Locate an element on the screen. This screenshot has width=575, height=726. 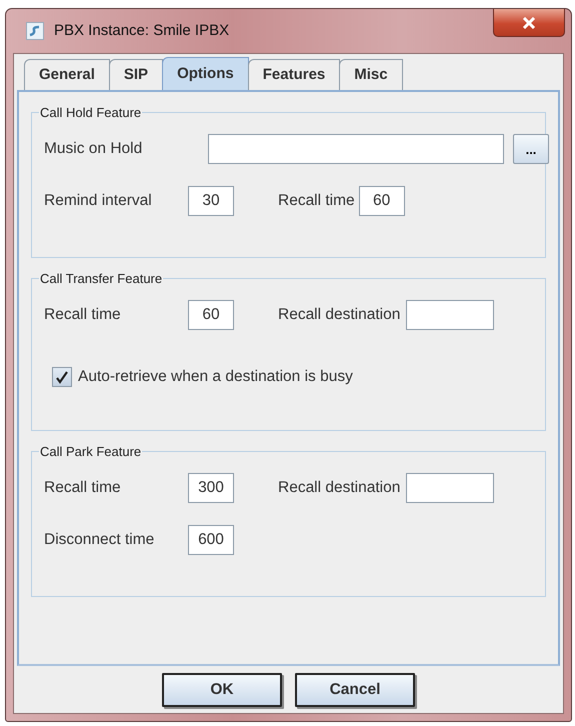
window-title: PBX Instance: Smile IPBX is located at coordinates (142, 30).